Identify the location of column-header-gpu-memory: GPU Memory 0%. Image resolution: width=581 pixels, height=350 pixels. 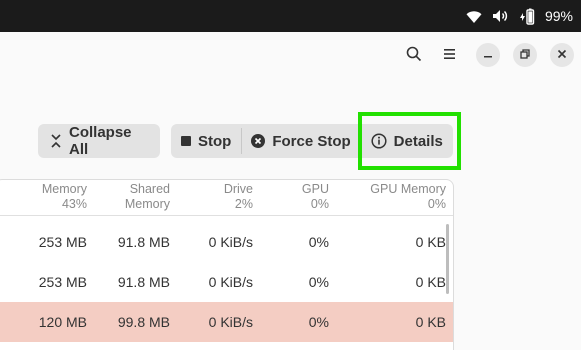
(396, 197).